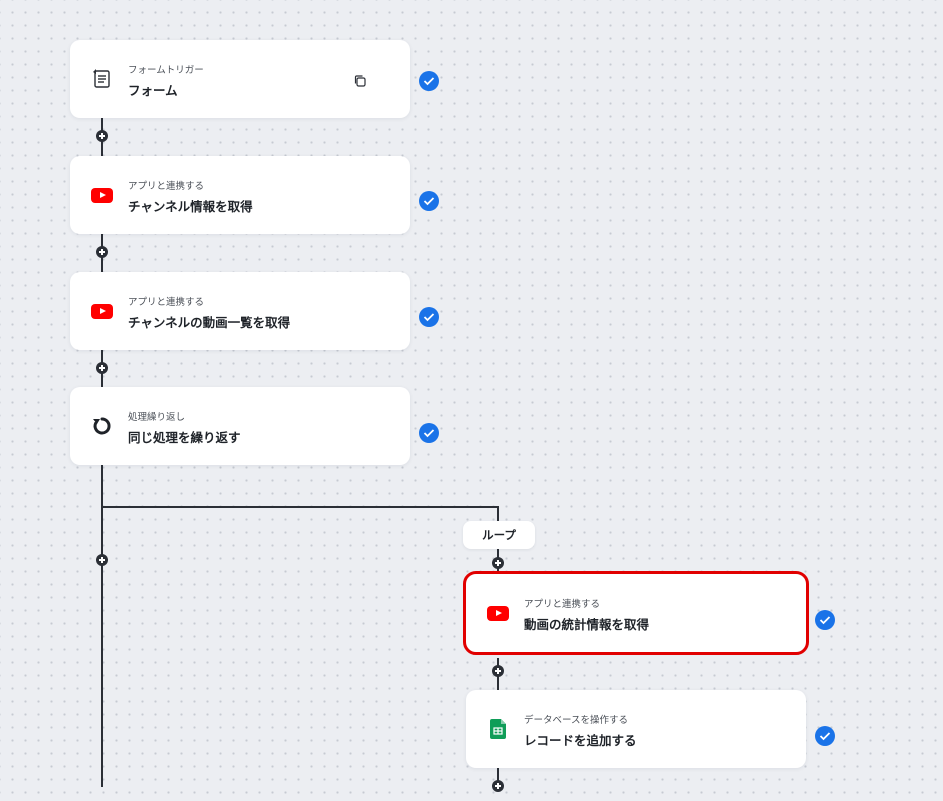 The width and height of the screenshot is (943, 801). What do you see at coordinates (190, 206) in the screenshot?
I see `card-title: チャンネル情報を取得` at bounding box center [190, 206].